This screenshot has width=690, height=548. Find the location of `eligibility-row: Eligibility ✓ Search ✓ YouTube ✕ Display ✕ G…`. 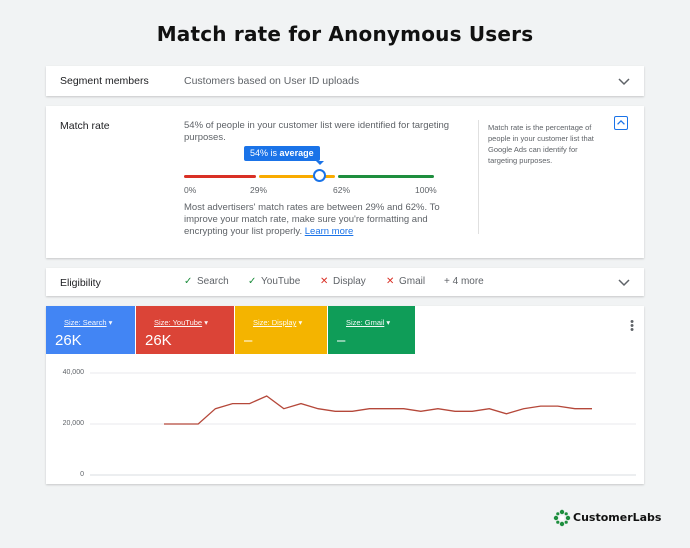

eligibility-row: Eligibility ✓ Search ✓ YouTube ✕ Display ✕ G… is located at coordinates (345, 282).